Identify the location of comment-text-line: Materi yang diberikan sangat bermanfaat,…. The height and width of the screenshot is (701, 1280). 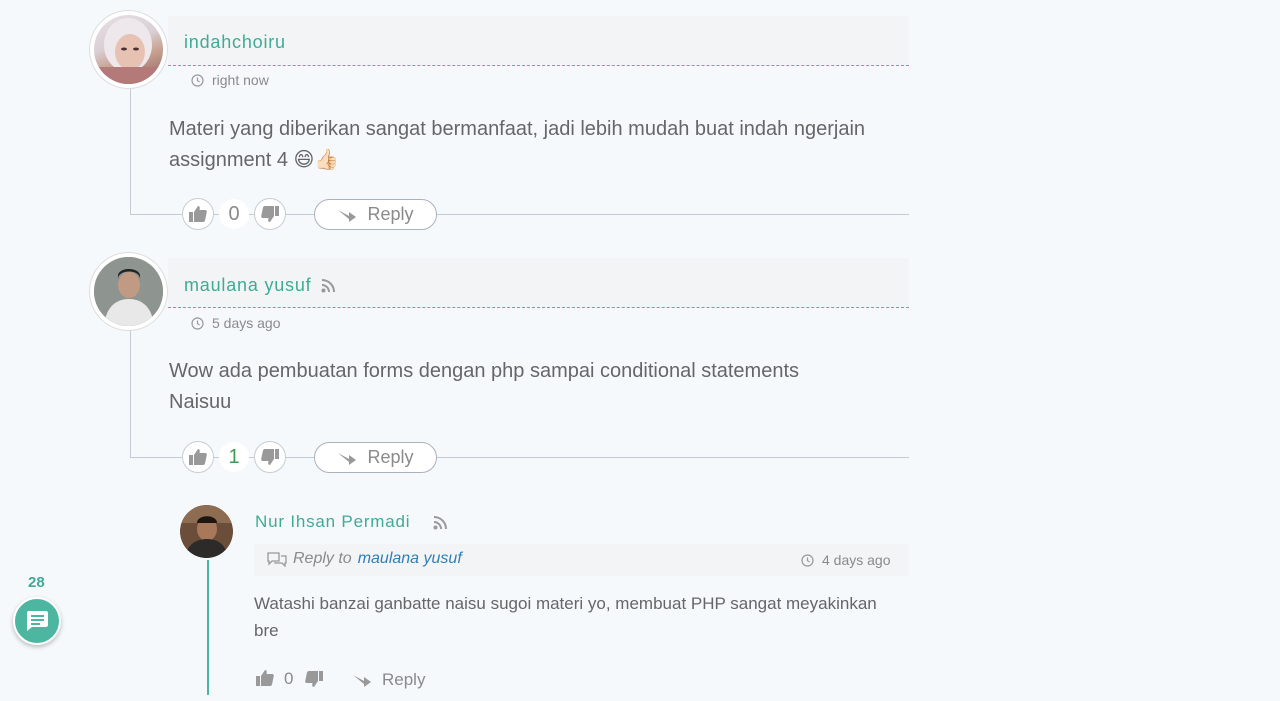
(517, 129).